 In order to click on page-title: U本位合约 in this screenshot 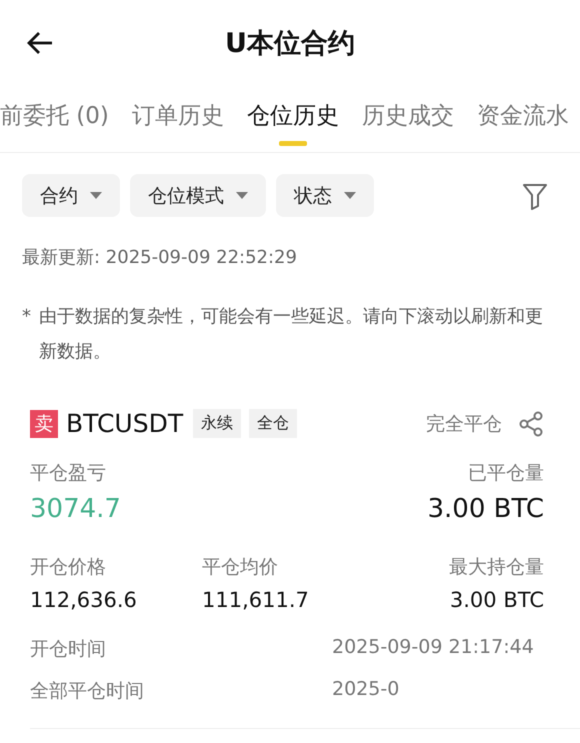, I will do `click(290, 44)`.